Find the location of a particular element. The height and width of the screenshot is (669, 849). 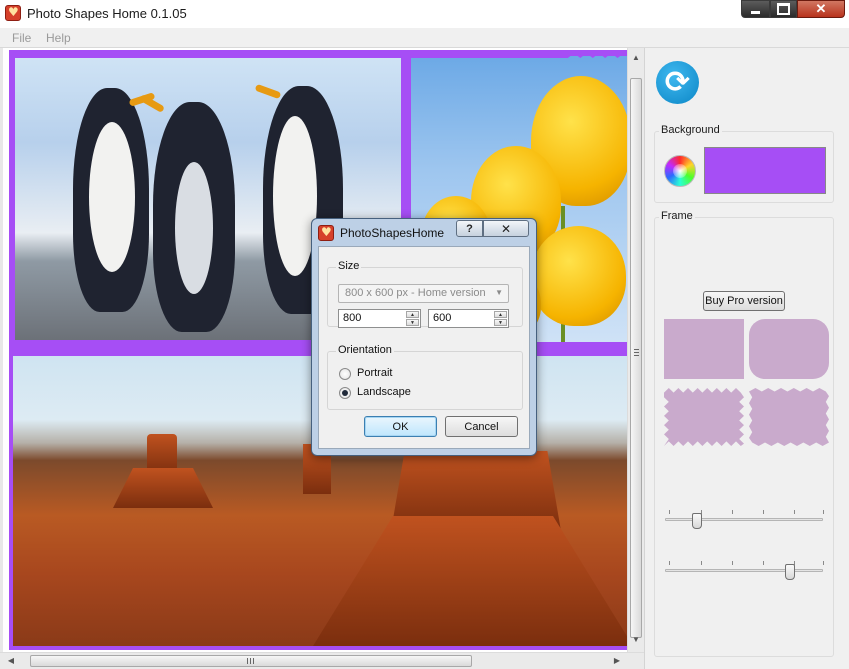

portrait-radio is located at coordinates (345, 374).